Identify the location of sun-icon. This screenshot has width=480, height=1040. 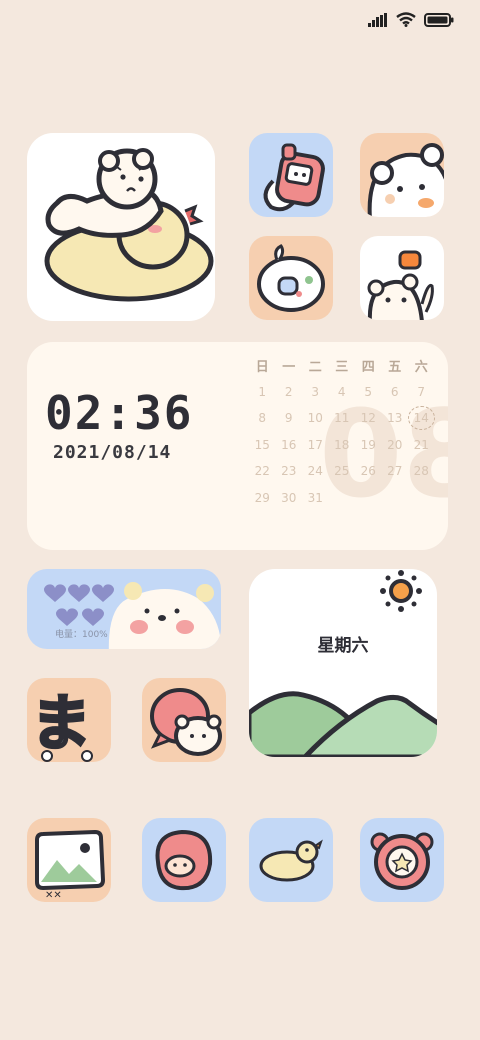
(401, 591).